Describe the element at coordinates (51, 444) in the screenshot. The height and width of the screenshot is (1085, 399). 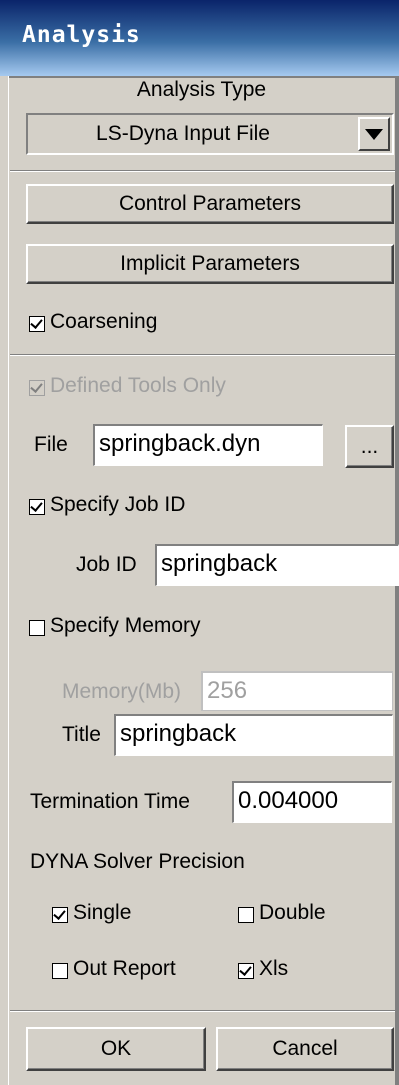
I see `file-label: File` at that location.